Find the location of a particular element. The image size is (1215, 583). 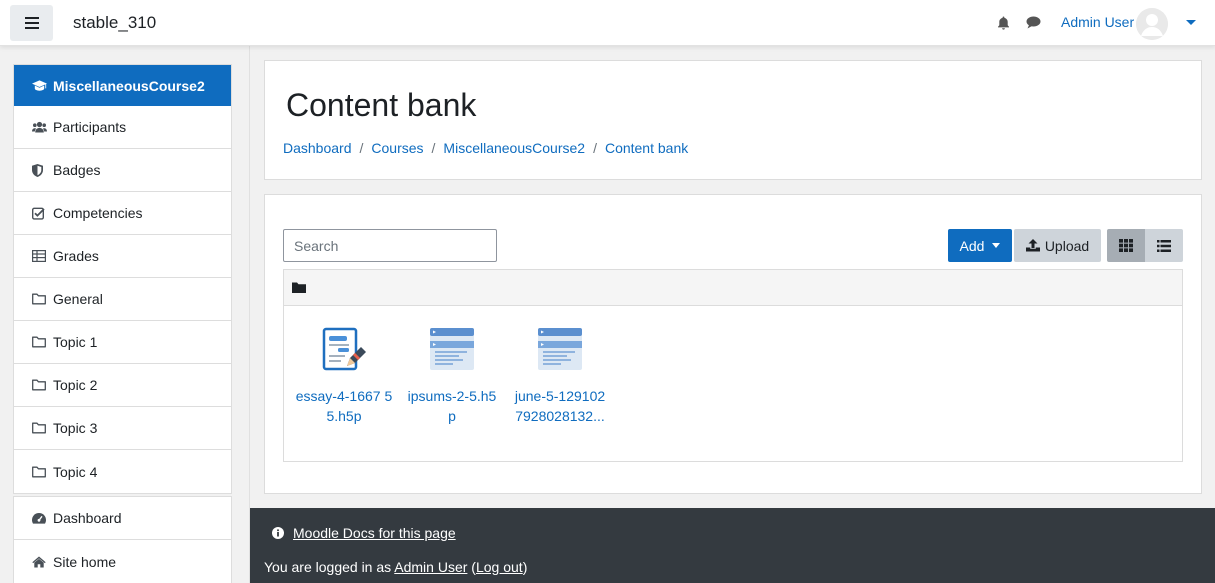

grid-view-icon is located at coordinates (1126, 245).